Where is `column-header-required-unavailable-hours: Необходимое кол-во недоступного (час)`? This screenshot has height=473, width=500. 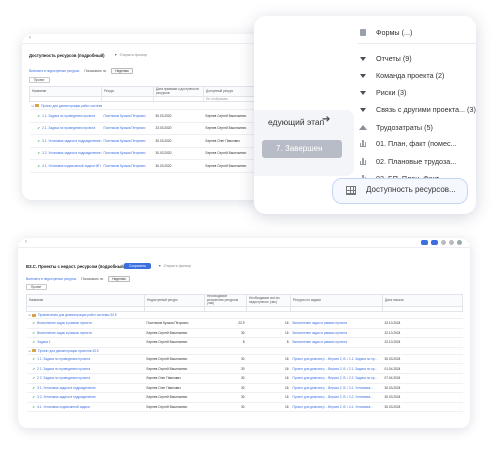 column-header-required-unavailable-hours: Необходимое кол-во недоступного (час) is located at coordinates (268, 300).